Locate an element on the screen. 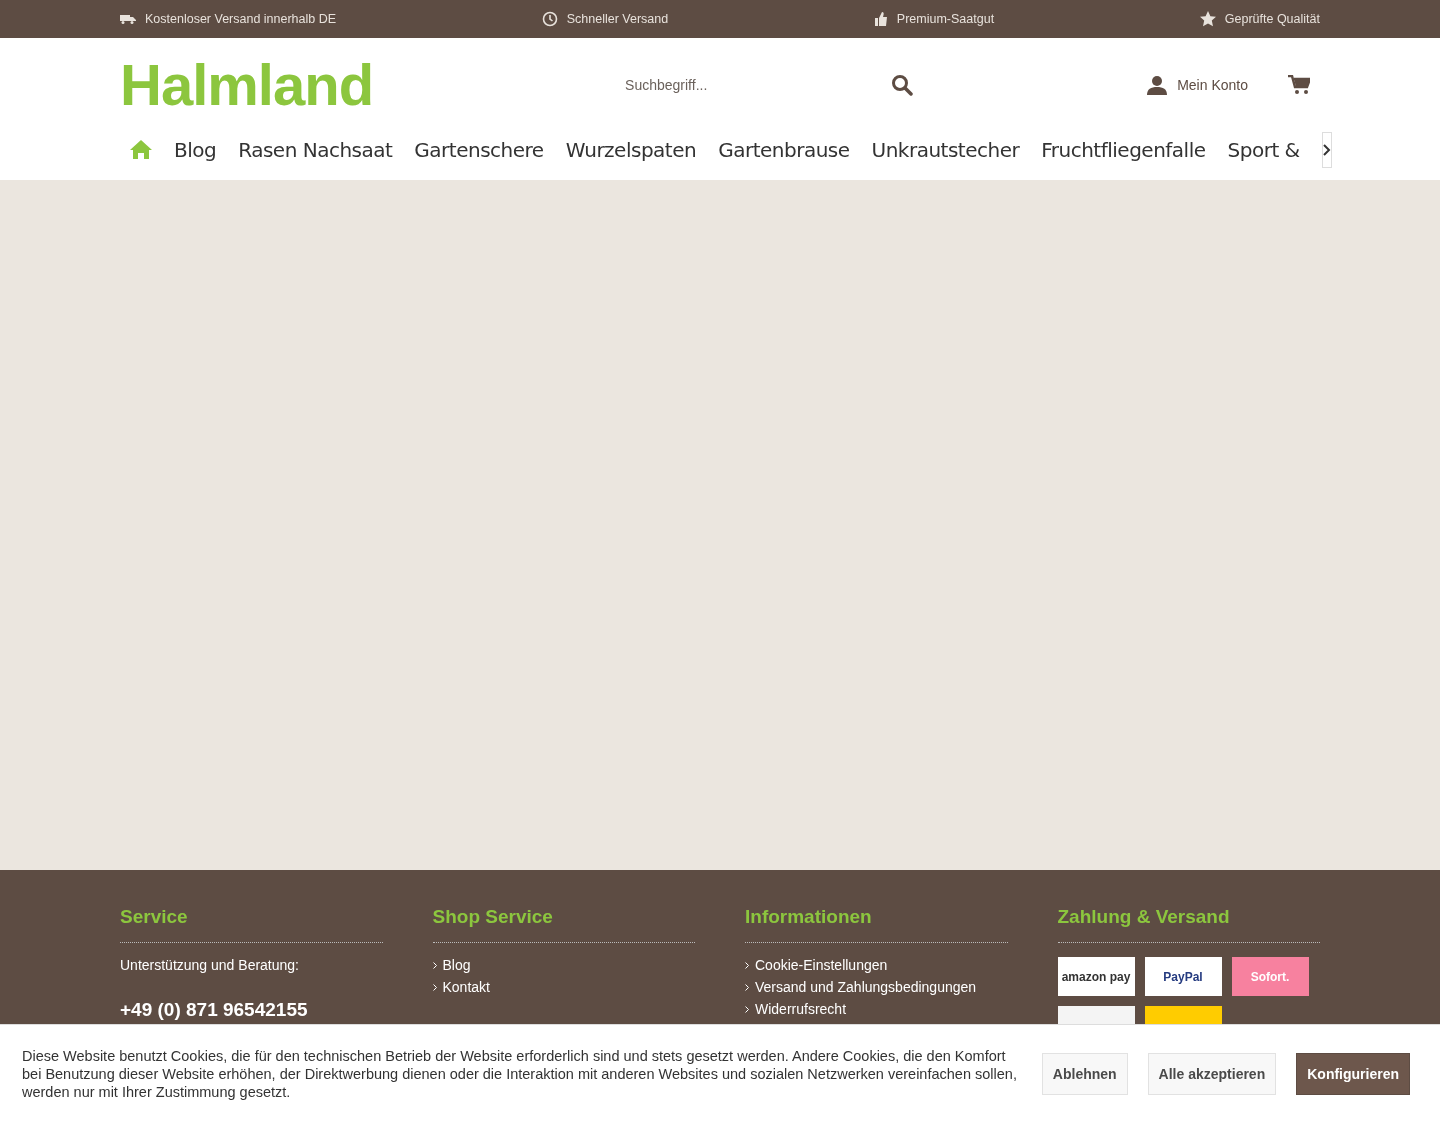 The image size is (1440, 1123). footer-link: Versand und Zahlungsbedingungen is located at coordinates (876, 987).